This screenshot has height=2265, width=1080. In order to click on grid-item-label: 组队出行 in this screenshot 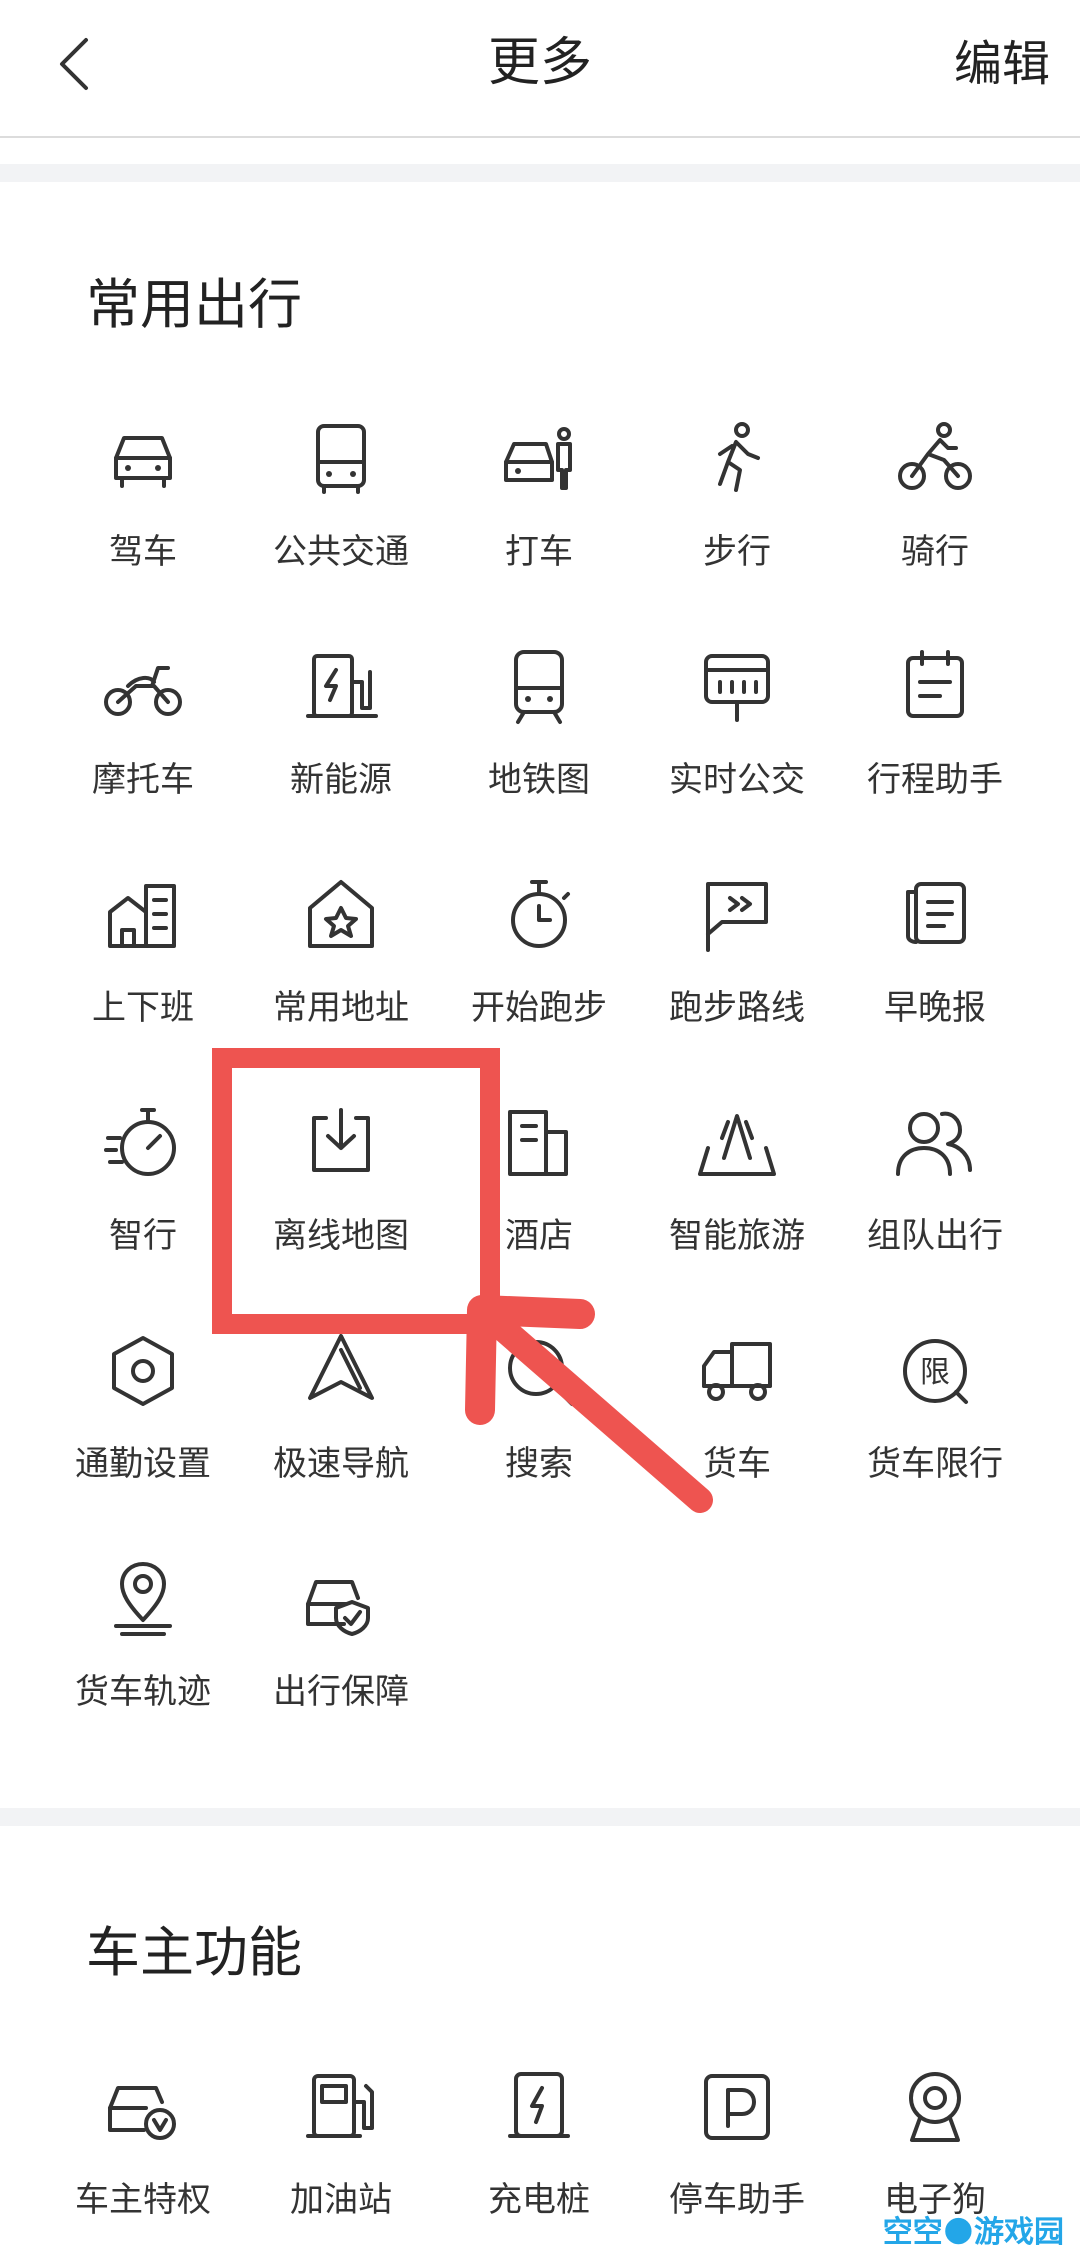, I will do `click(935, 1236)`.